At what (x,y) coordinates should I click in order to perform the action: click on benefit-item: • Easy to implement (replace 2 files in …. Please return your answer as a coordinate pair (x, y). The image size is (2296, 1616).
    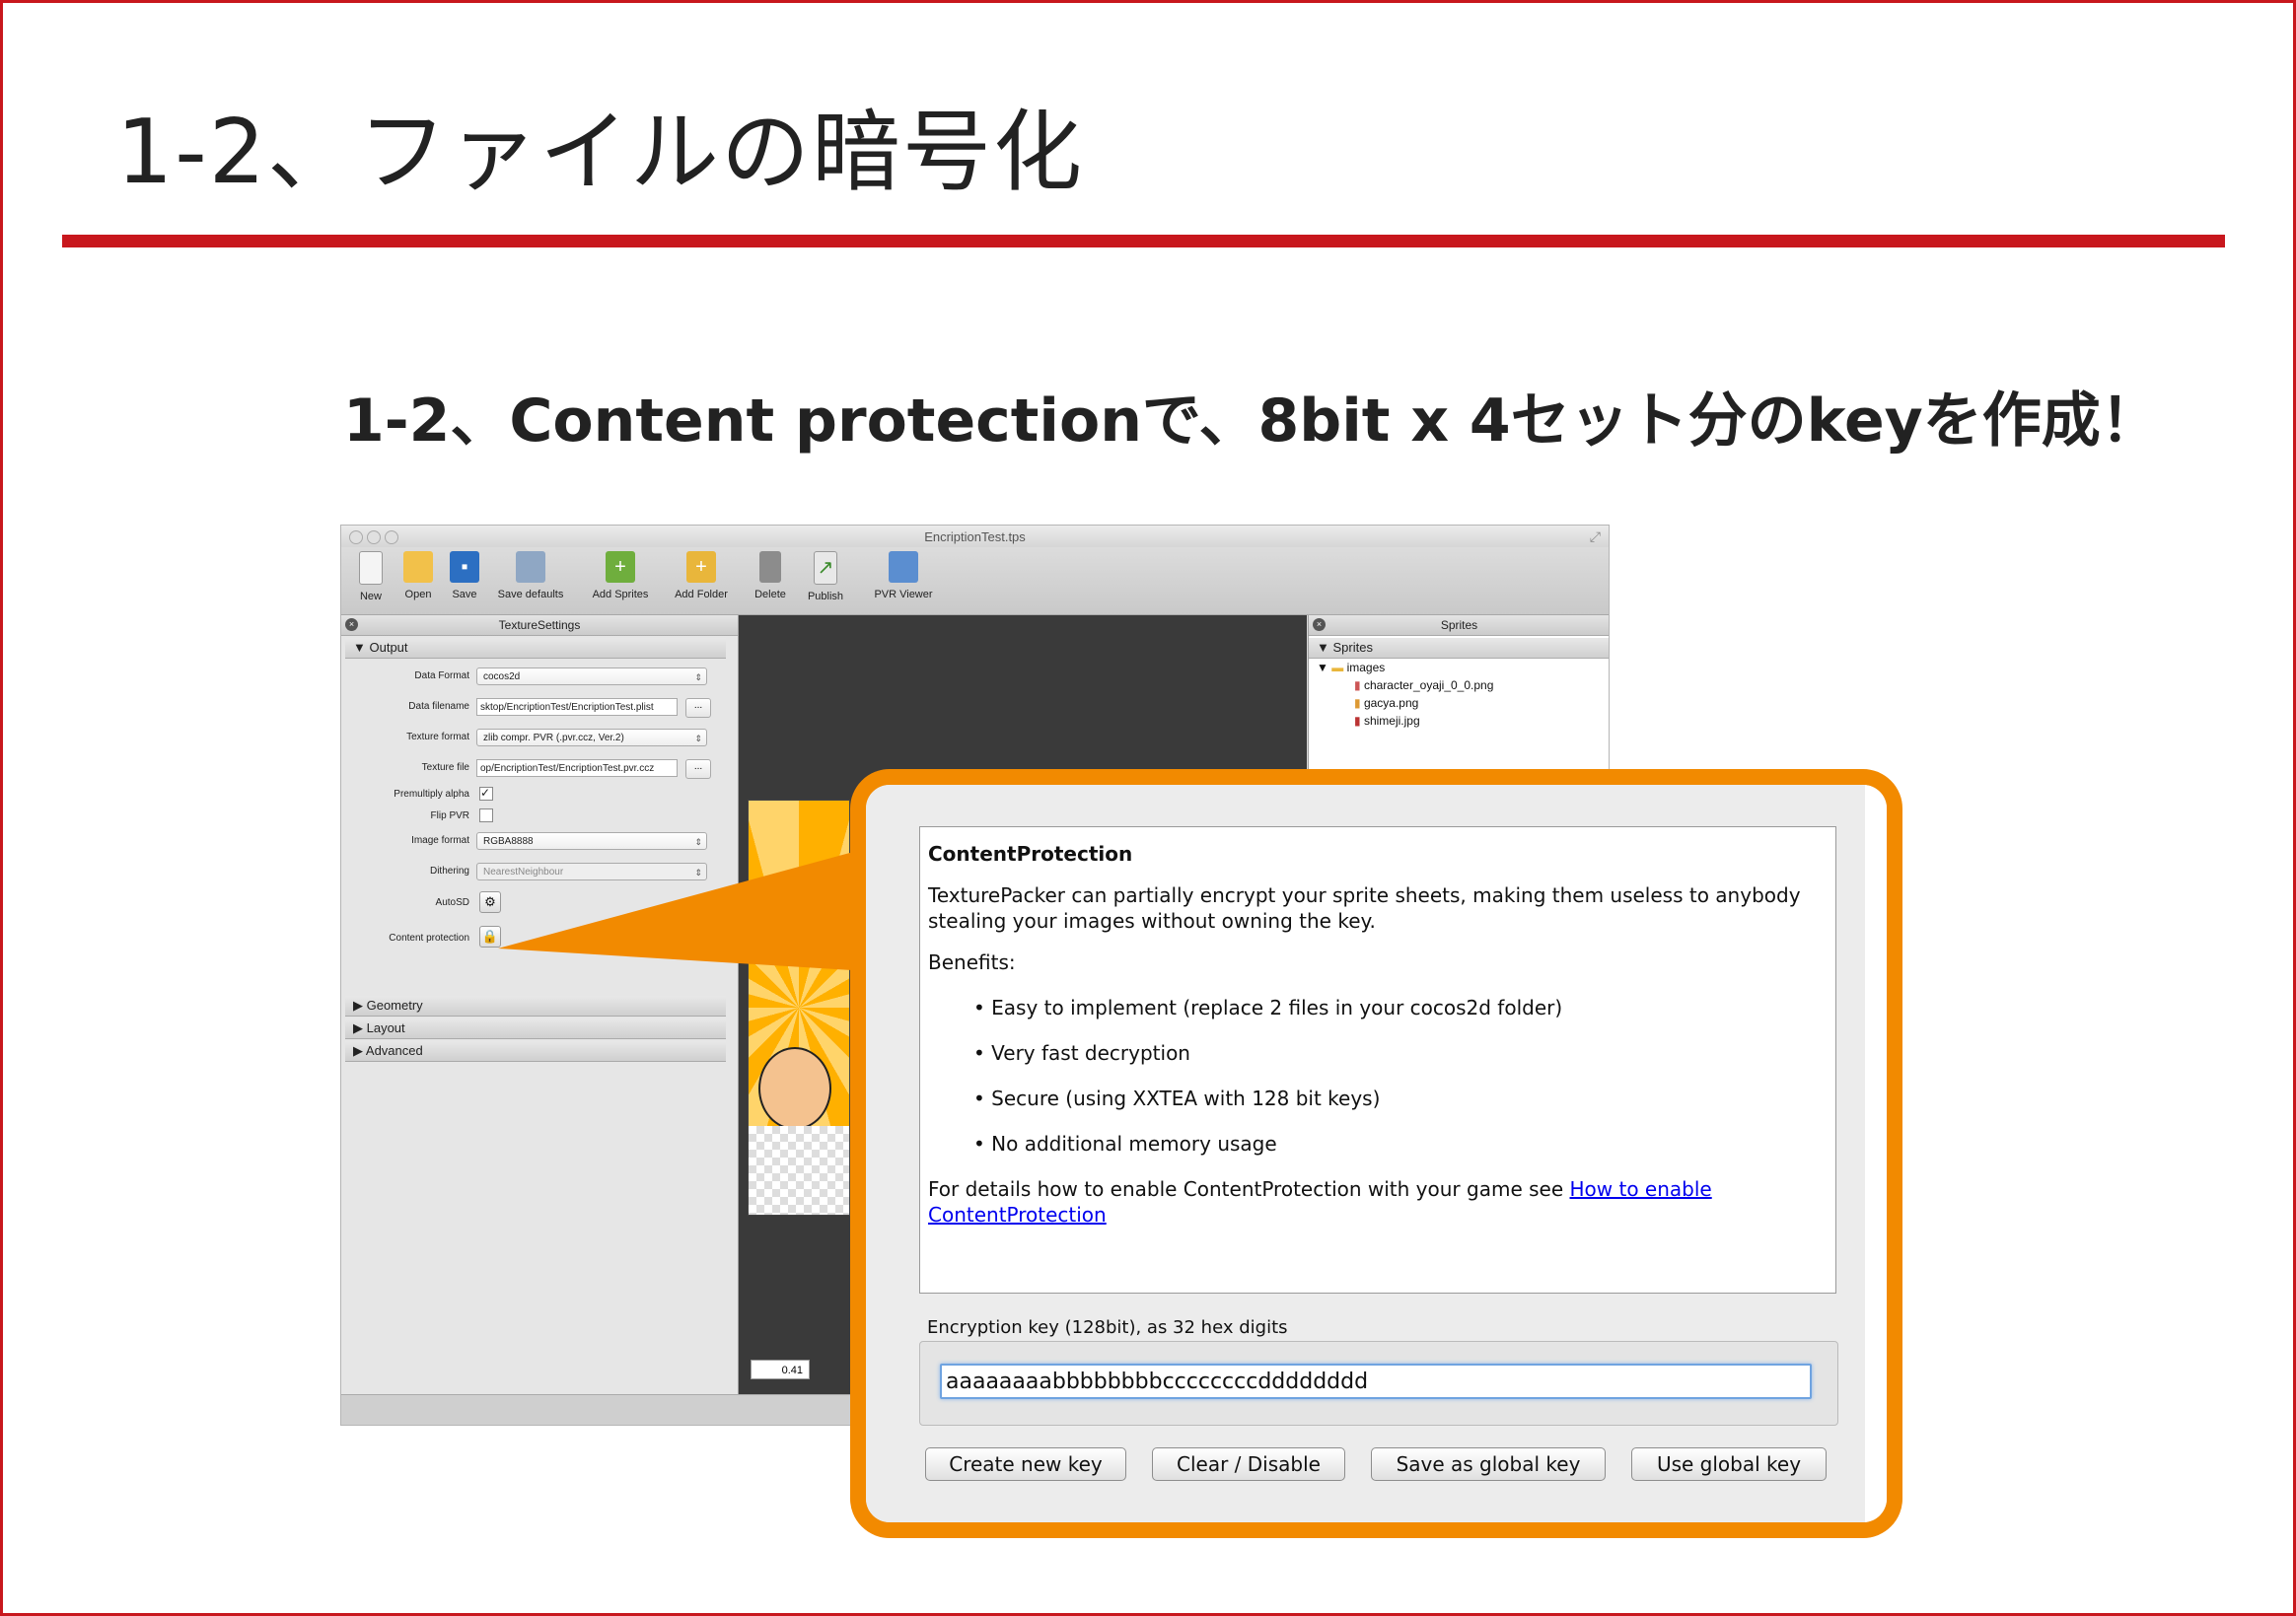
    Looking at the image, I should click on (1268, 1008).